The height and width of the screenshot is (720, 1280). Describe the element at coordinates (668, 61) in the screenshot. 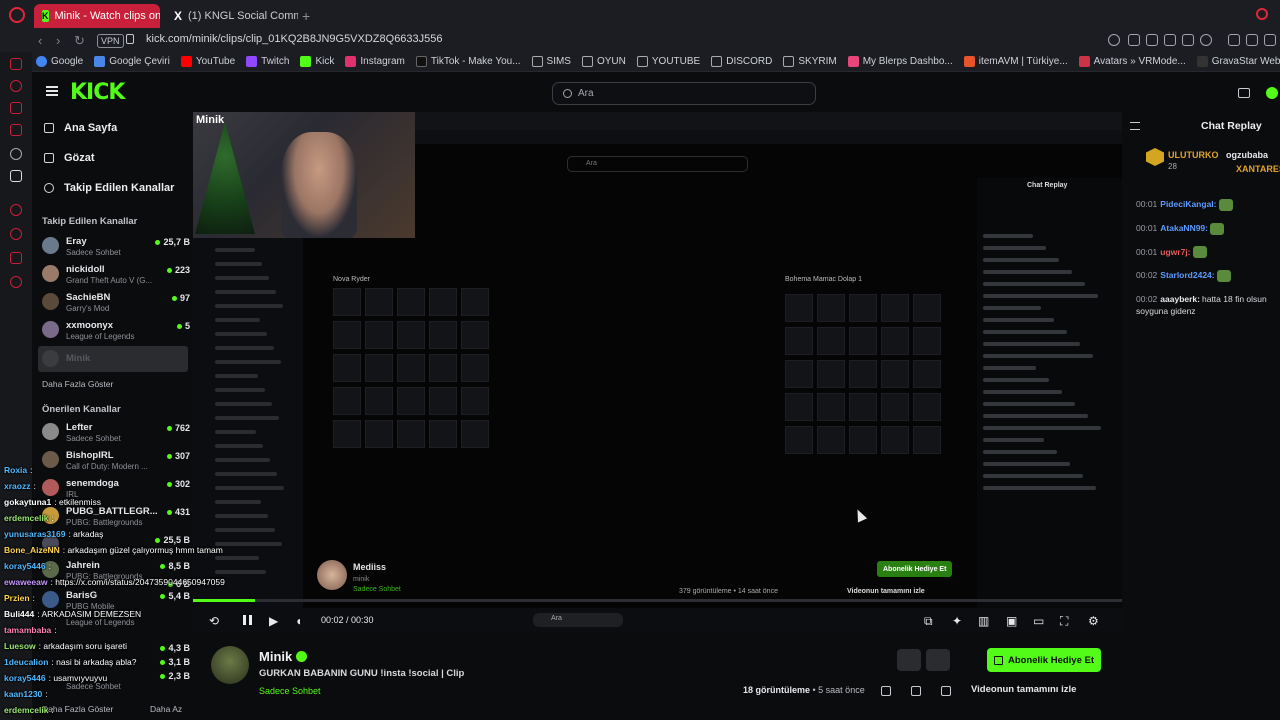

I see `bookmark-youtube-folder: YOUTUBE` at that location.